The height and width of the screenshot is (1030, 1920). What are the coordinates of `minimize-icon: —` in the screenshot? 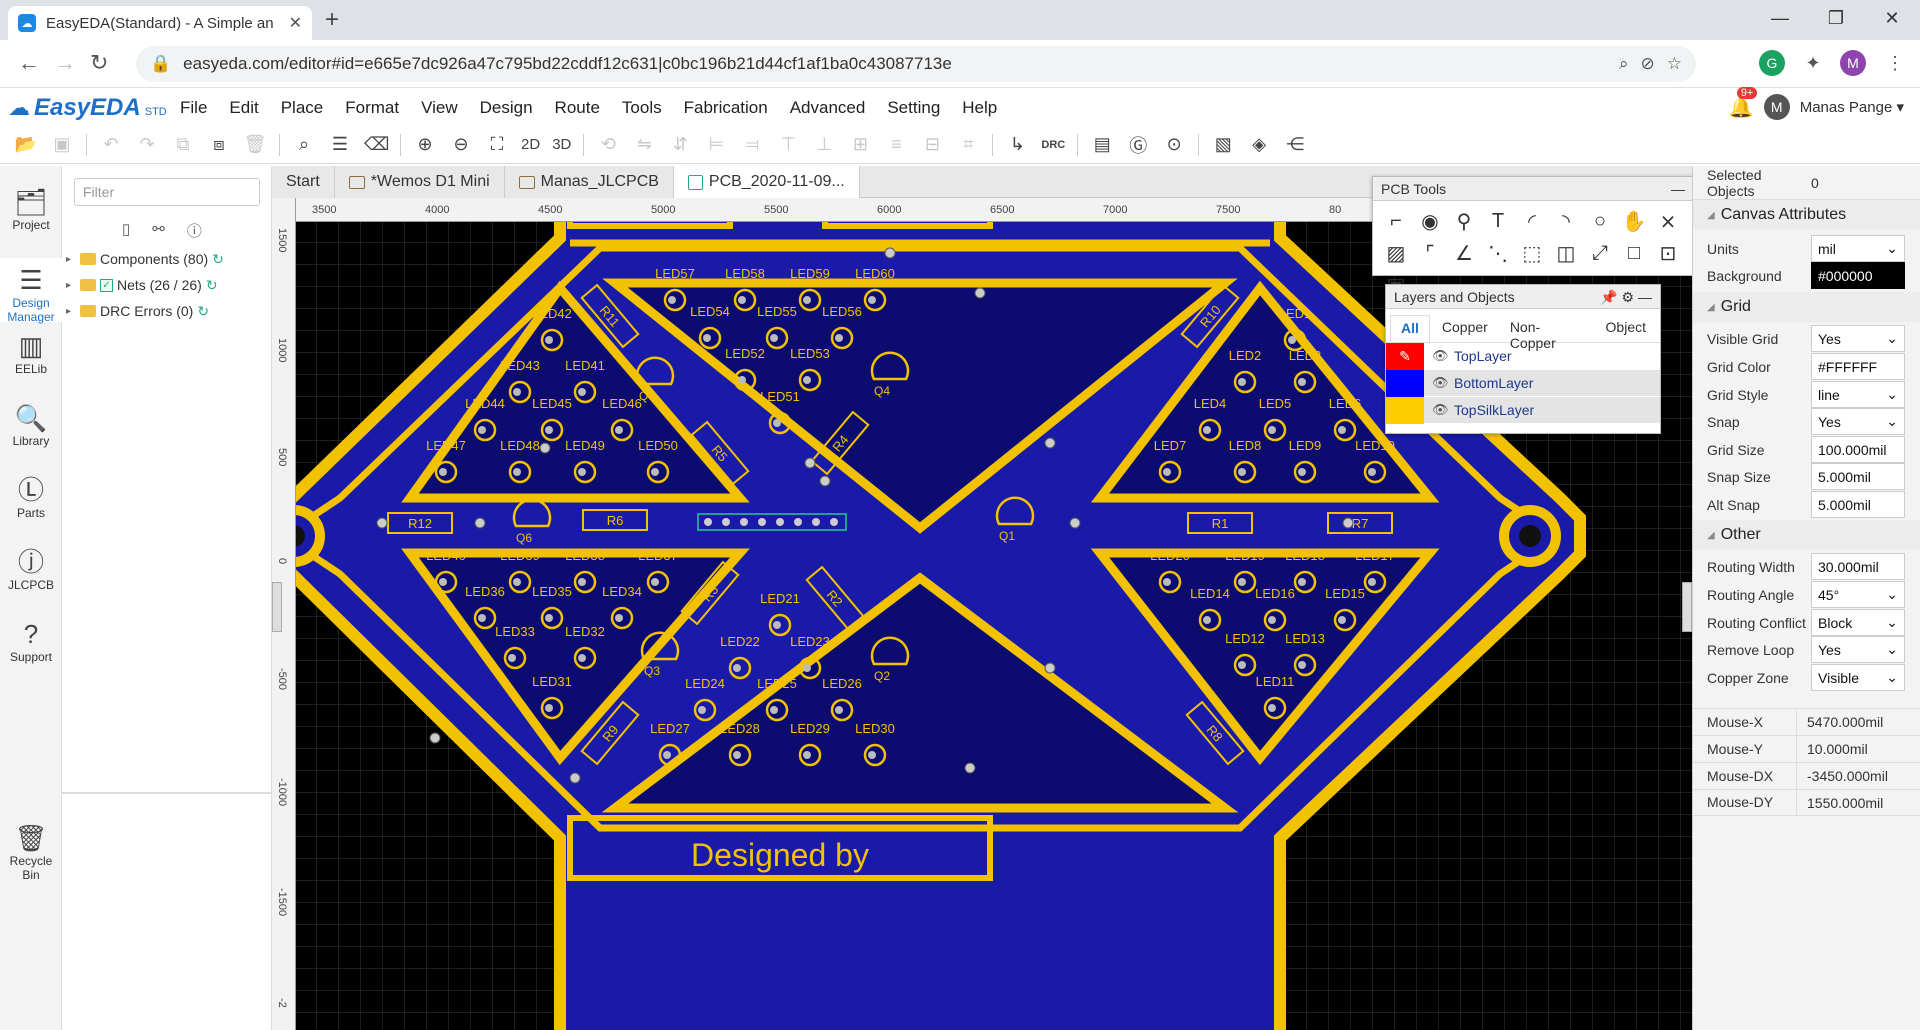 It's located at (1780, 18).